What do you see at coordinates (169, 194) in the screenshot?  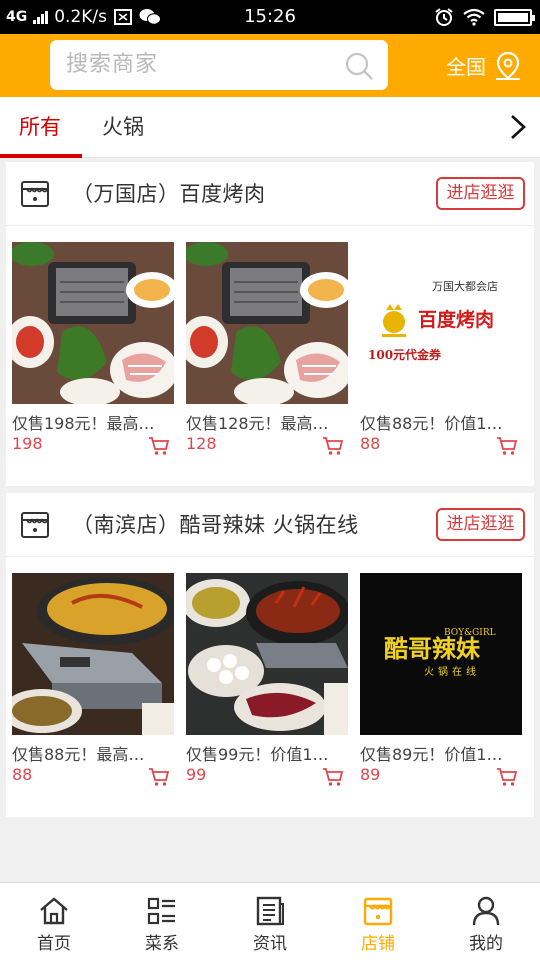 I see `store-name: （万国店）百度烤肉` at bounding box center [169, 194].